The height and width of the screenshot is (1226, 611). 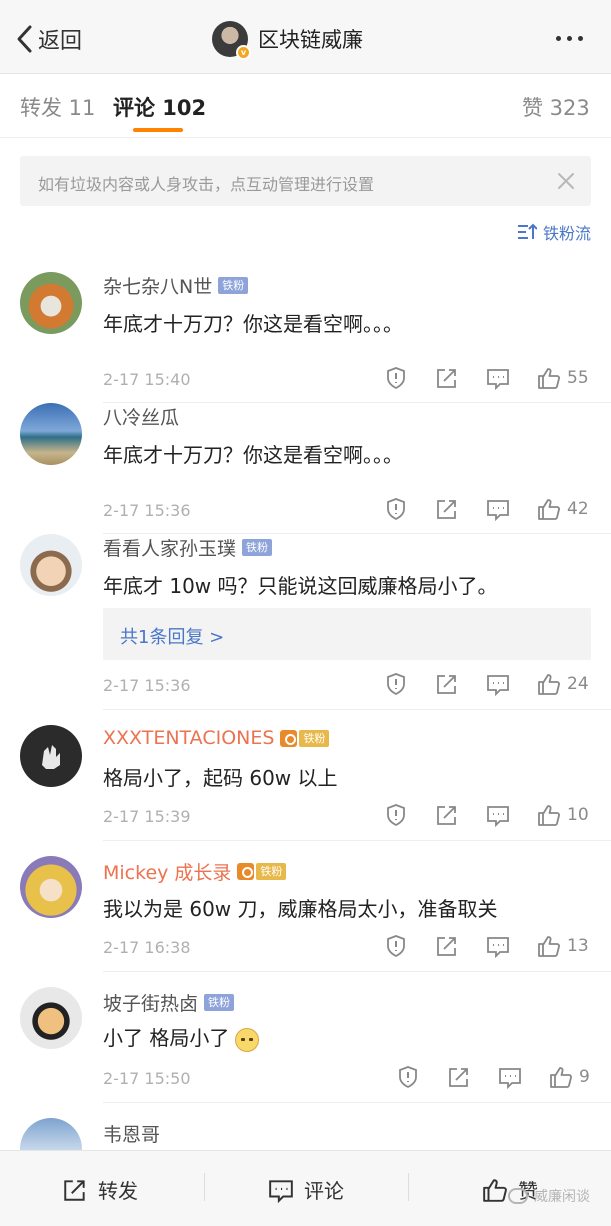 I want to click on active-tab-indicator, so click(x=158, y=130).